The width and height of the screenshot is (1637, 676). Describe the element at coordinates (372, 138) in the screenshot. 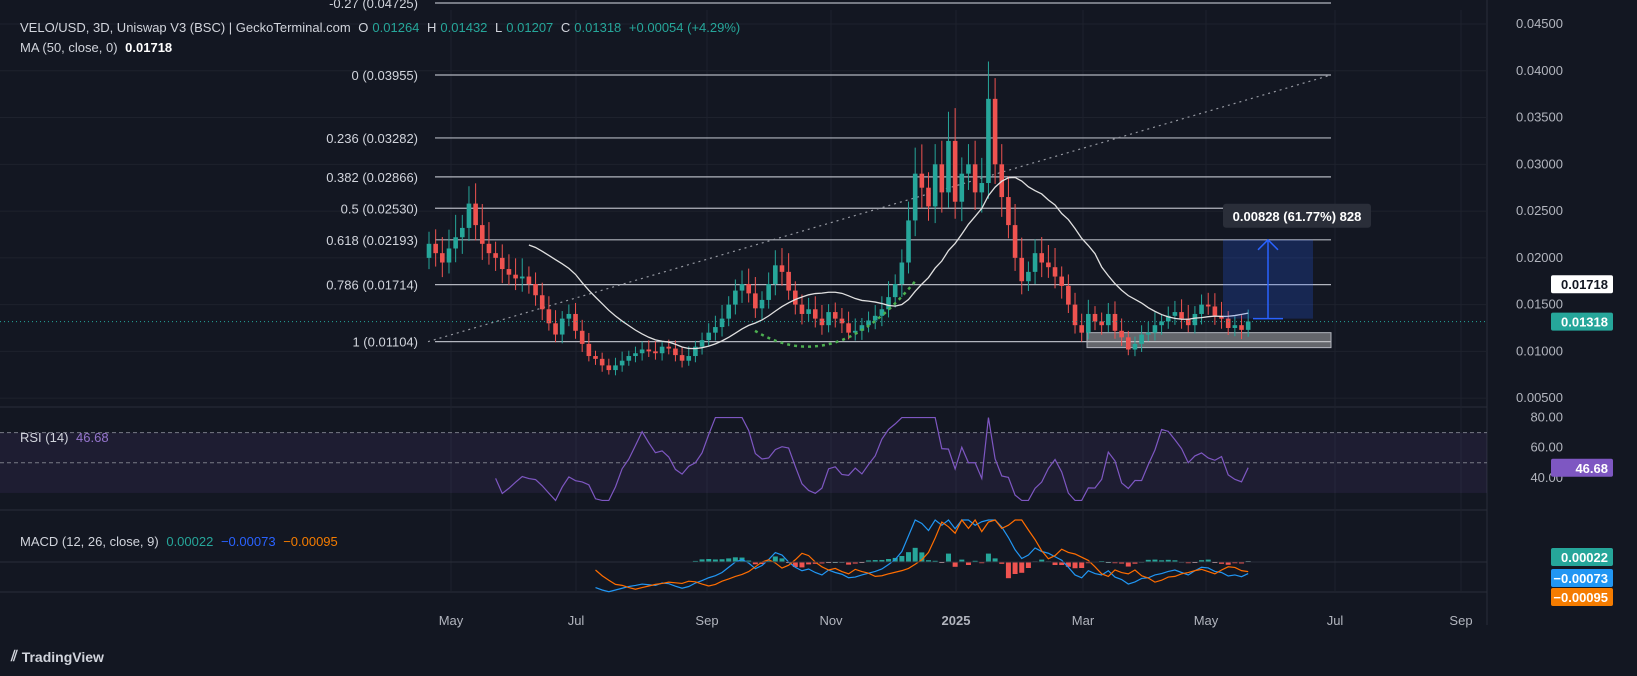

I see `fib-level-label: 0.236 (0.03282)` at that location.